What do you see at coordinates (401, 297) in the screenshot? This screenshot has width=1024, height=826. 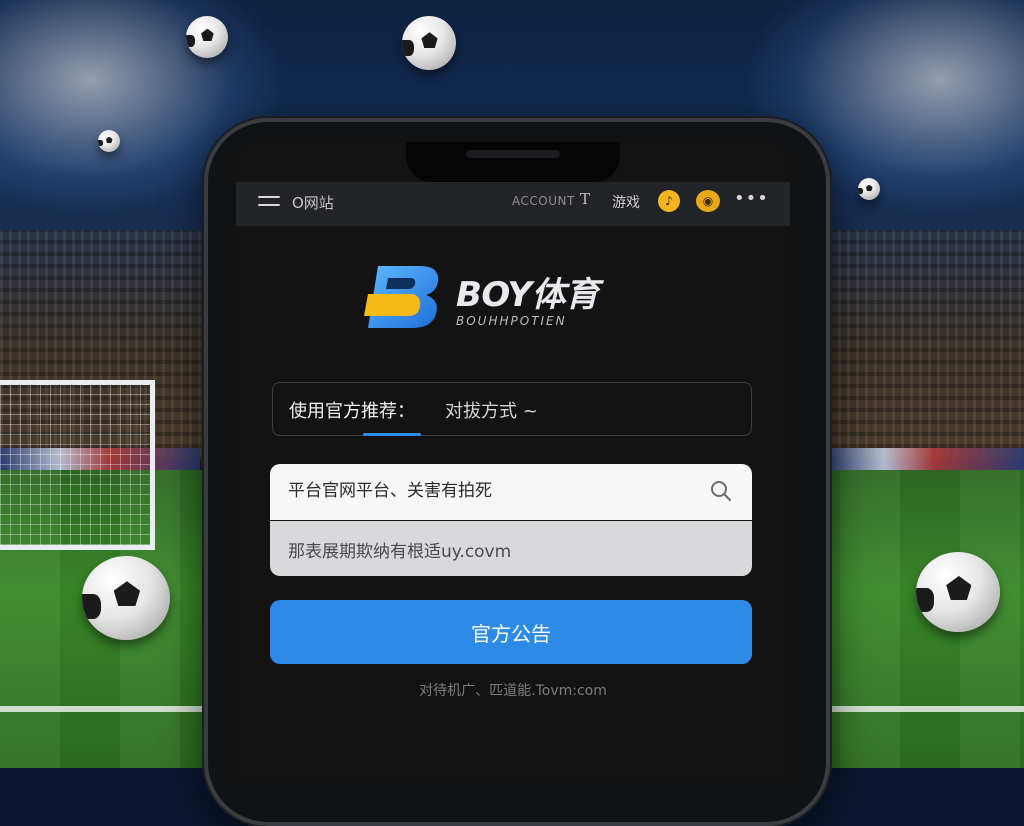 I see `brand-logo-icon` at bounding box center [401, 297].